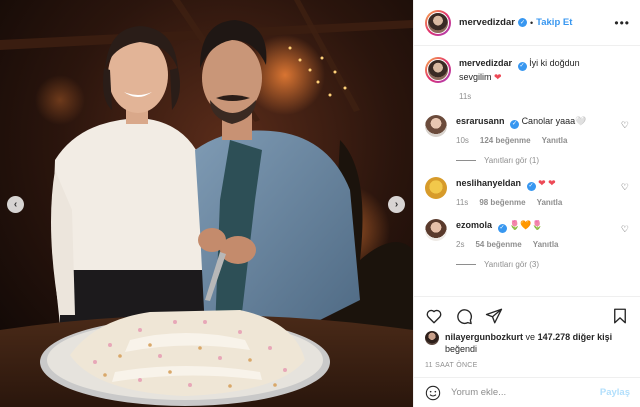 The height and width of the screenshot is (407, 640). I want to click on previous-photo-button: ‹, so click(15, 204).